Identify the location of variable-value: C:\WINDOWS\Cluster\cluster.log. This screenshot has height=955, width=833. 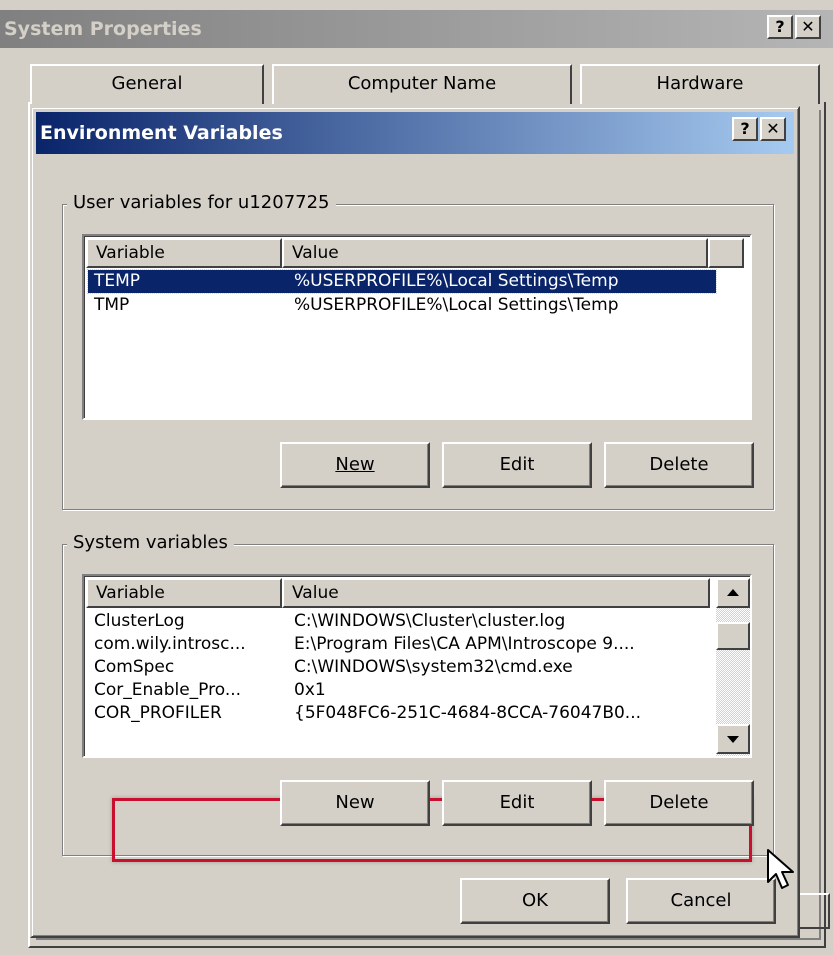
(430, 621).